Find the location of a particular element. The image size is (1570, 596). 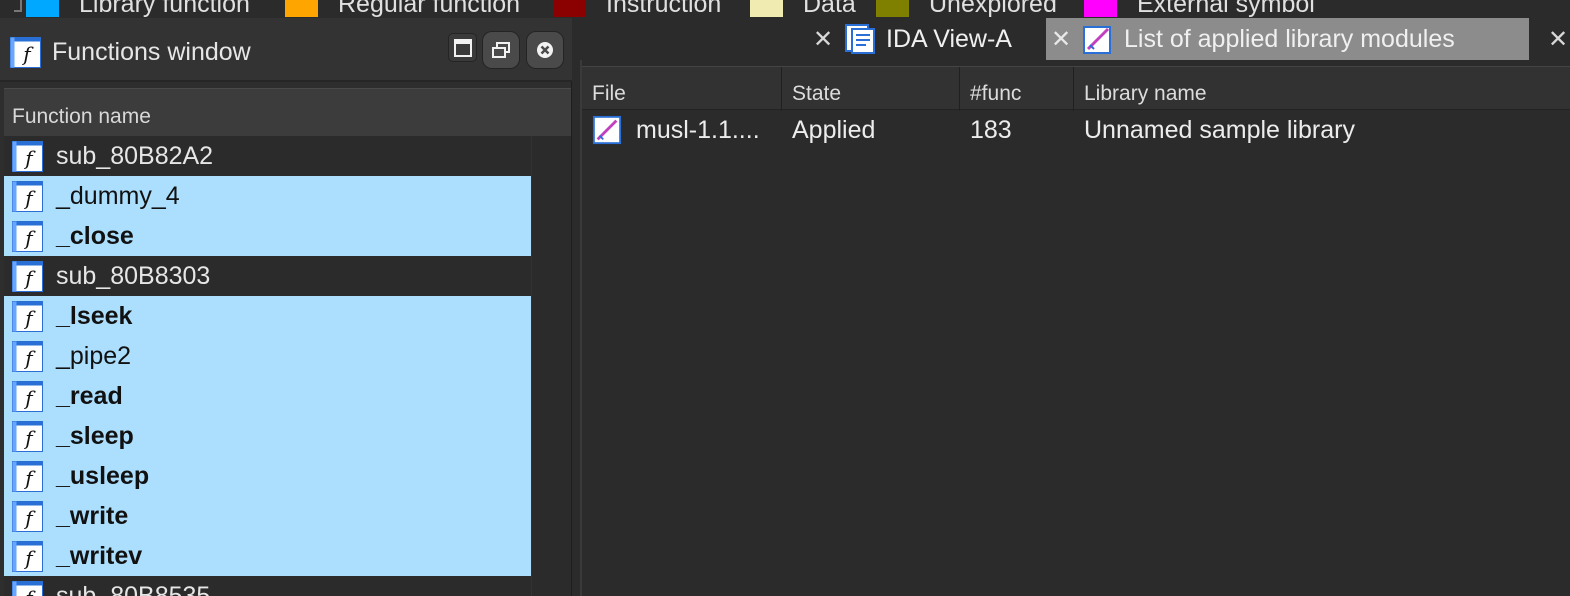

functions-window-title: Functions window is located at coordinates (151, 52).